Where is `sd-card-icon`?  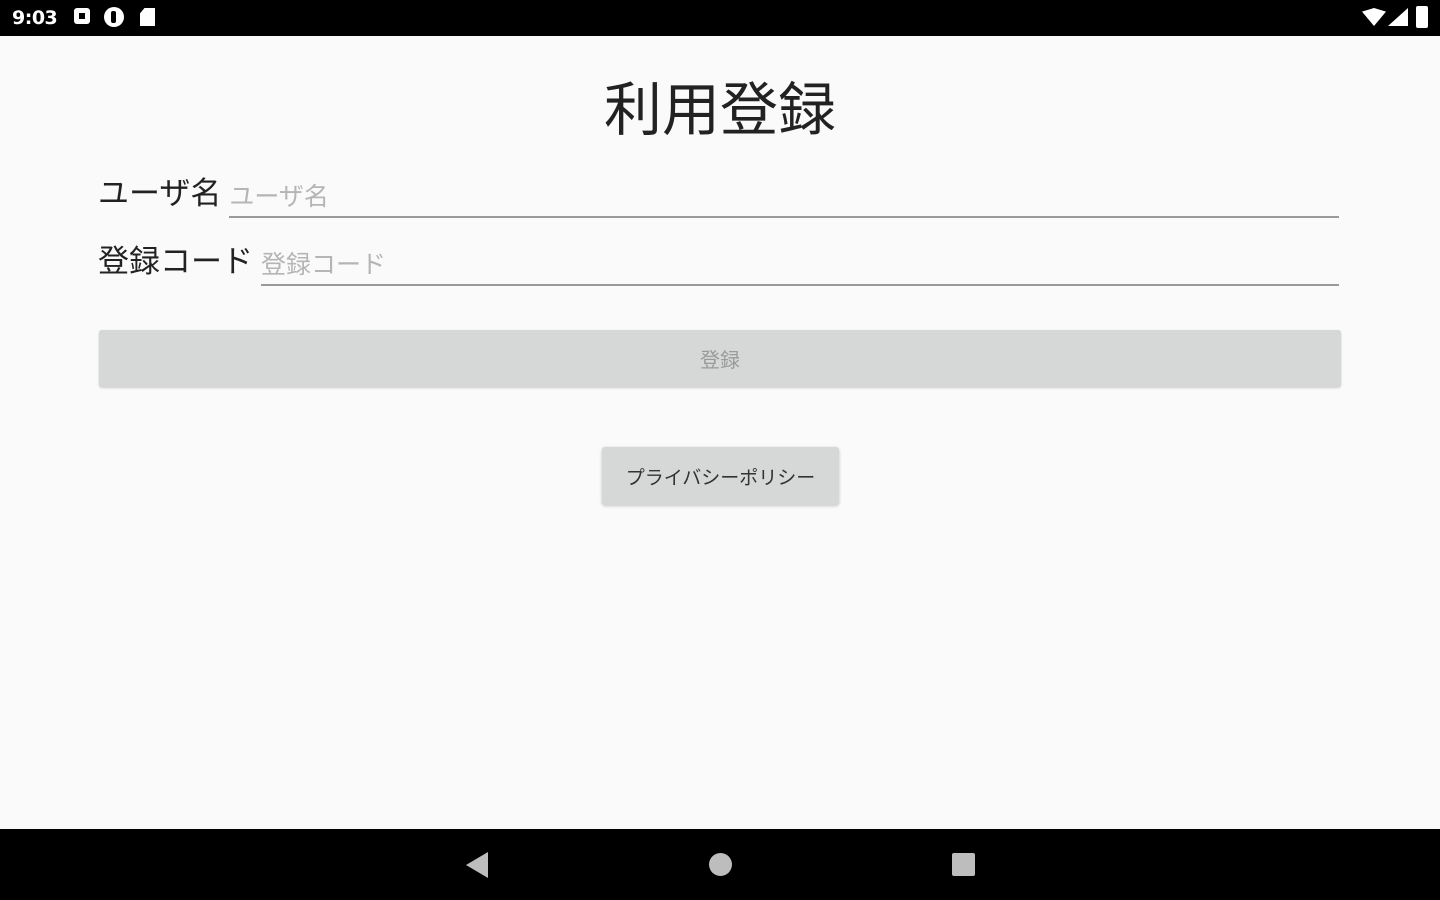
sd-card-icon is located at coordinates (147, 17).